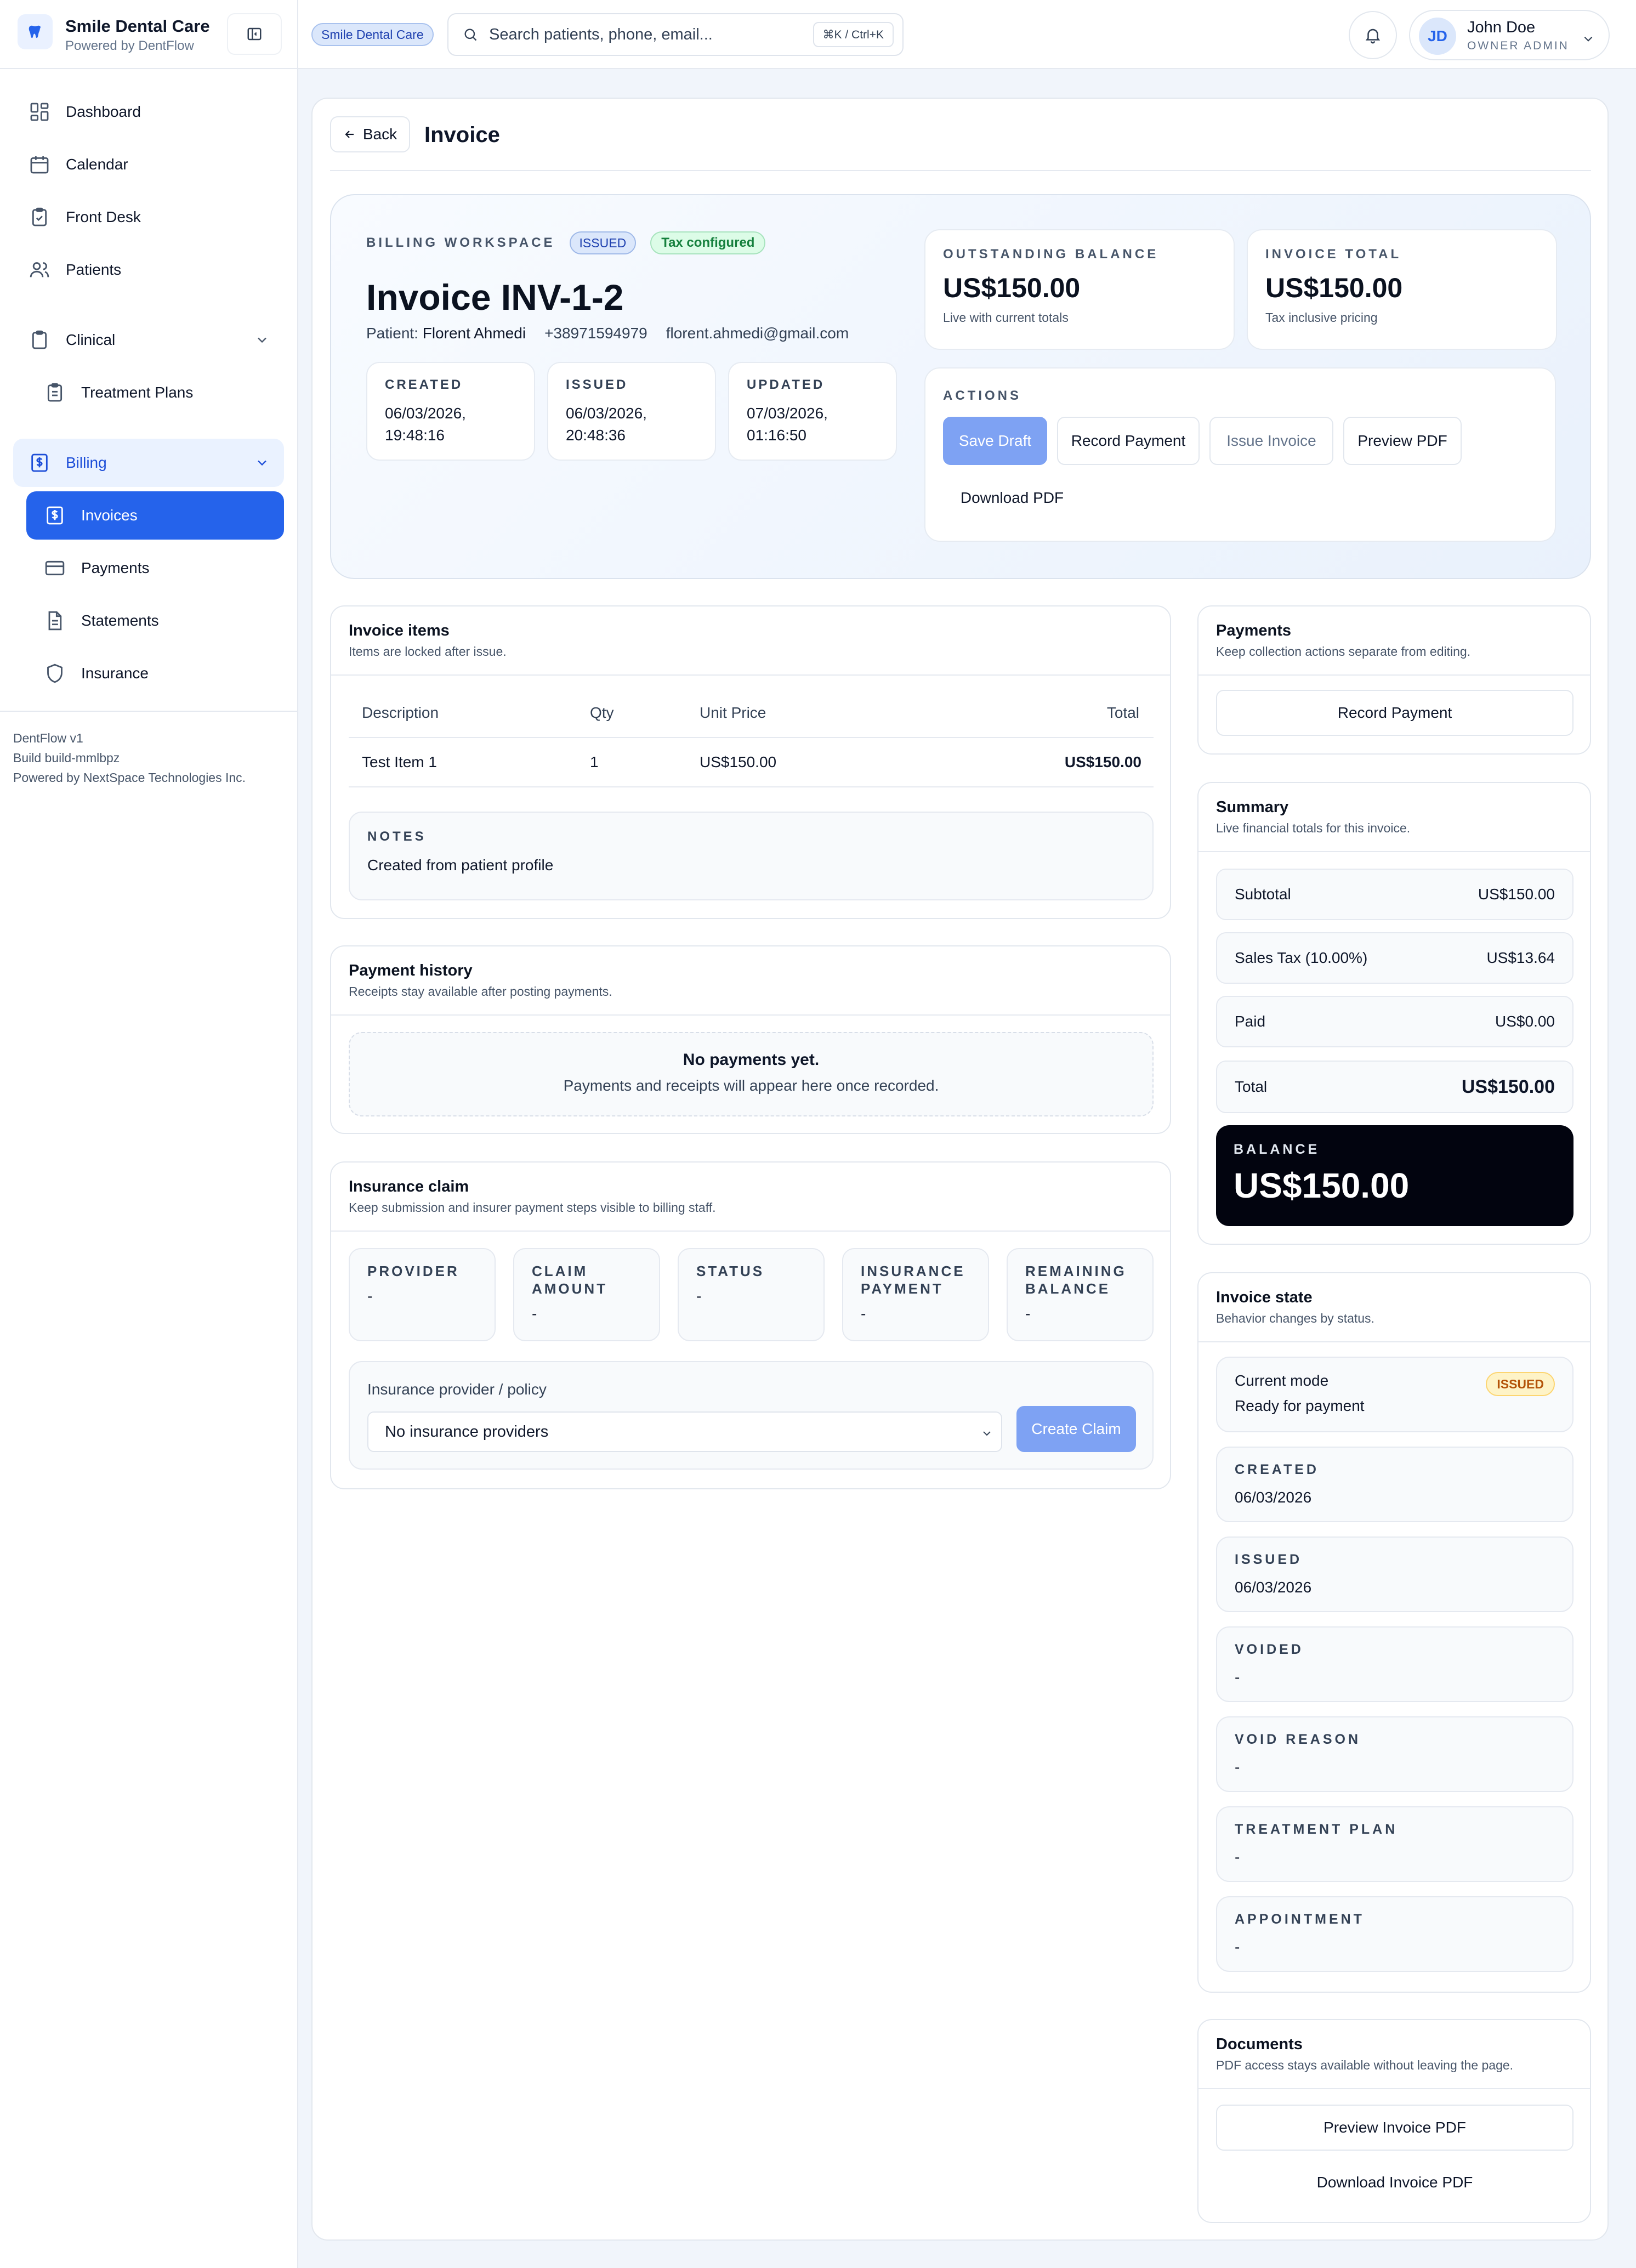  I want to click on back-button-label: Back, so click(380, 134).